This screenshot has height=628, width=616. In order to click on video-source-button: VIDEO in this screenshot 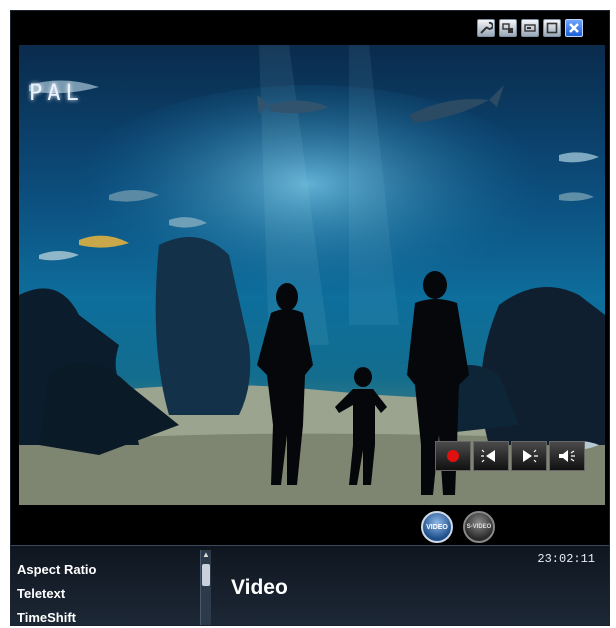, I will do `click(437, 527)`.